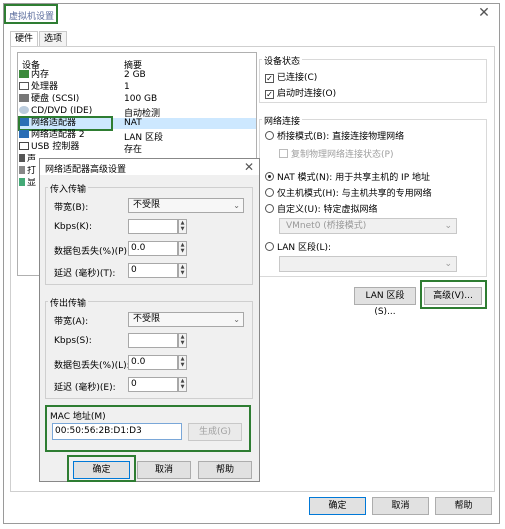 The width and height of the screenshot is (505, 529). What do you see at coordinates (283, 153) in the screenshot?
I see `checkbox-icon` at bounding box center [283, 153].